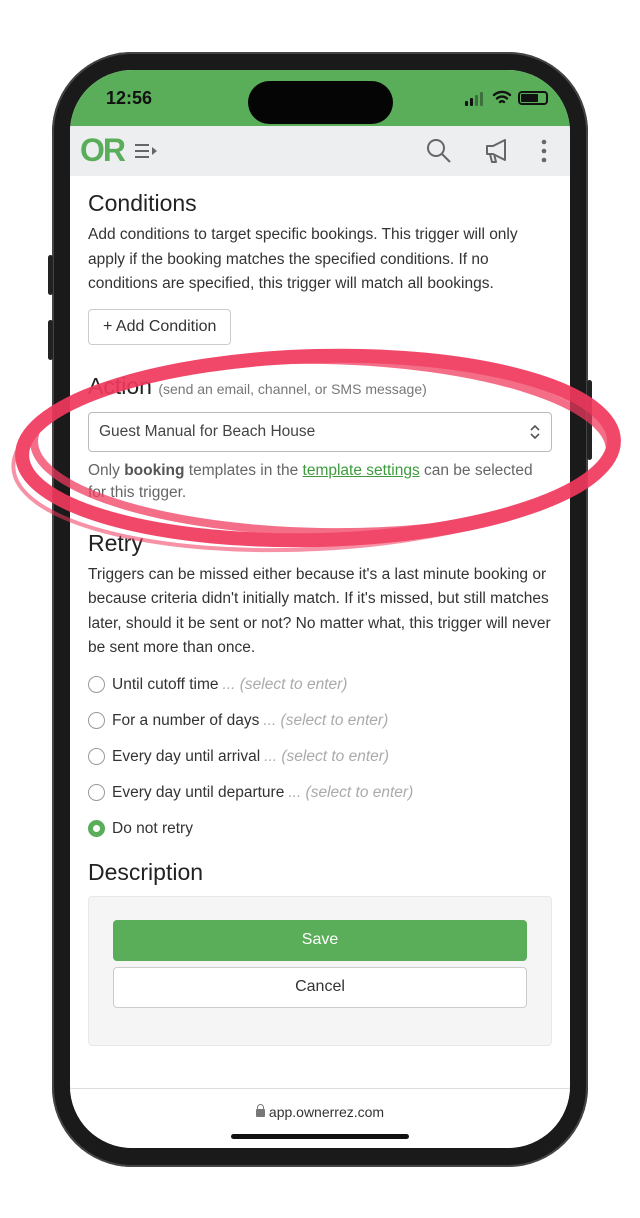 This screenshot has width=640, height=1218. Describe the element at coordinates (544, 151) in the screenshot. I see `more-vertical-icon` at that location.